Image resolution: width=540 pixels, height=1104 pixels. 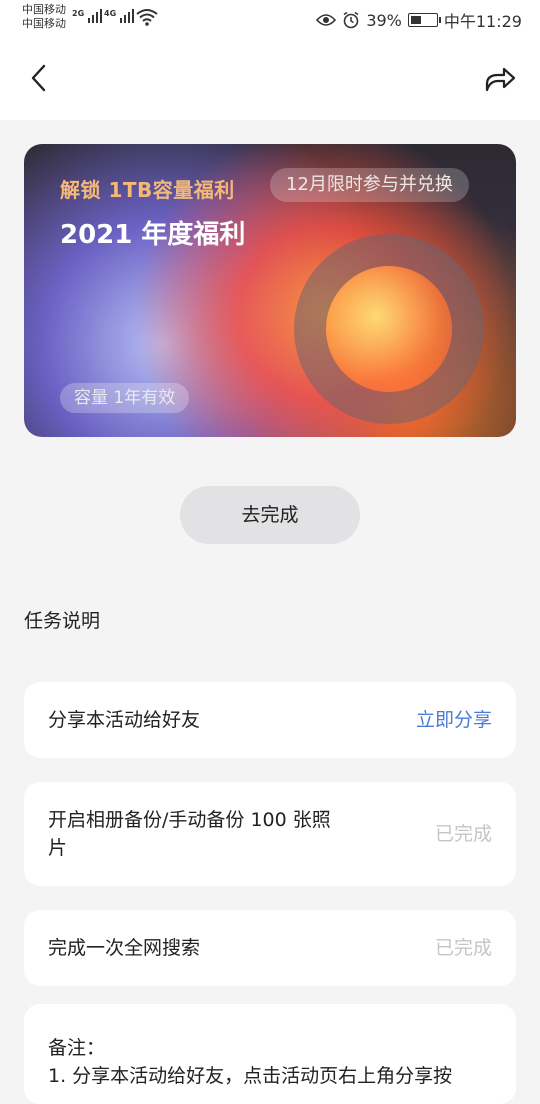 What do you see at coordinates (424, 20) in the screenshot?
I see `battery-icon` at bounding box center [424, 20].